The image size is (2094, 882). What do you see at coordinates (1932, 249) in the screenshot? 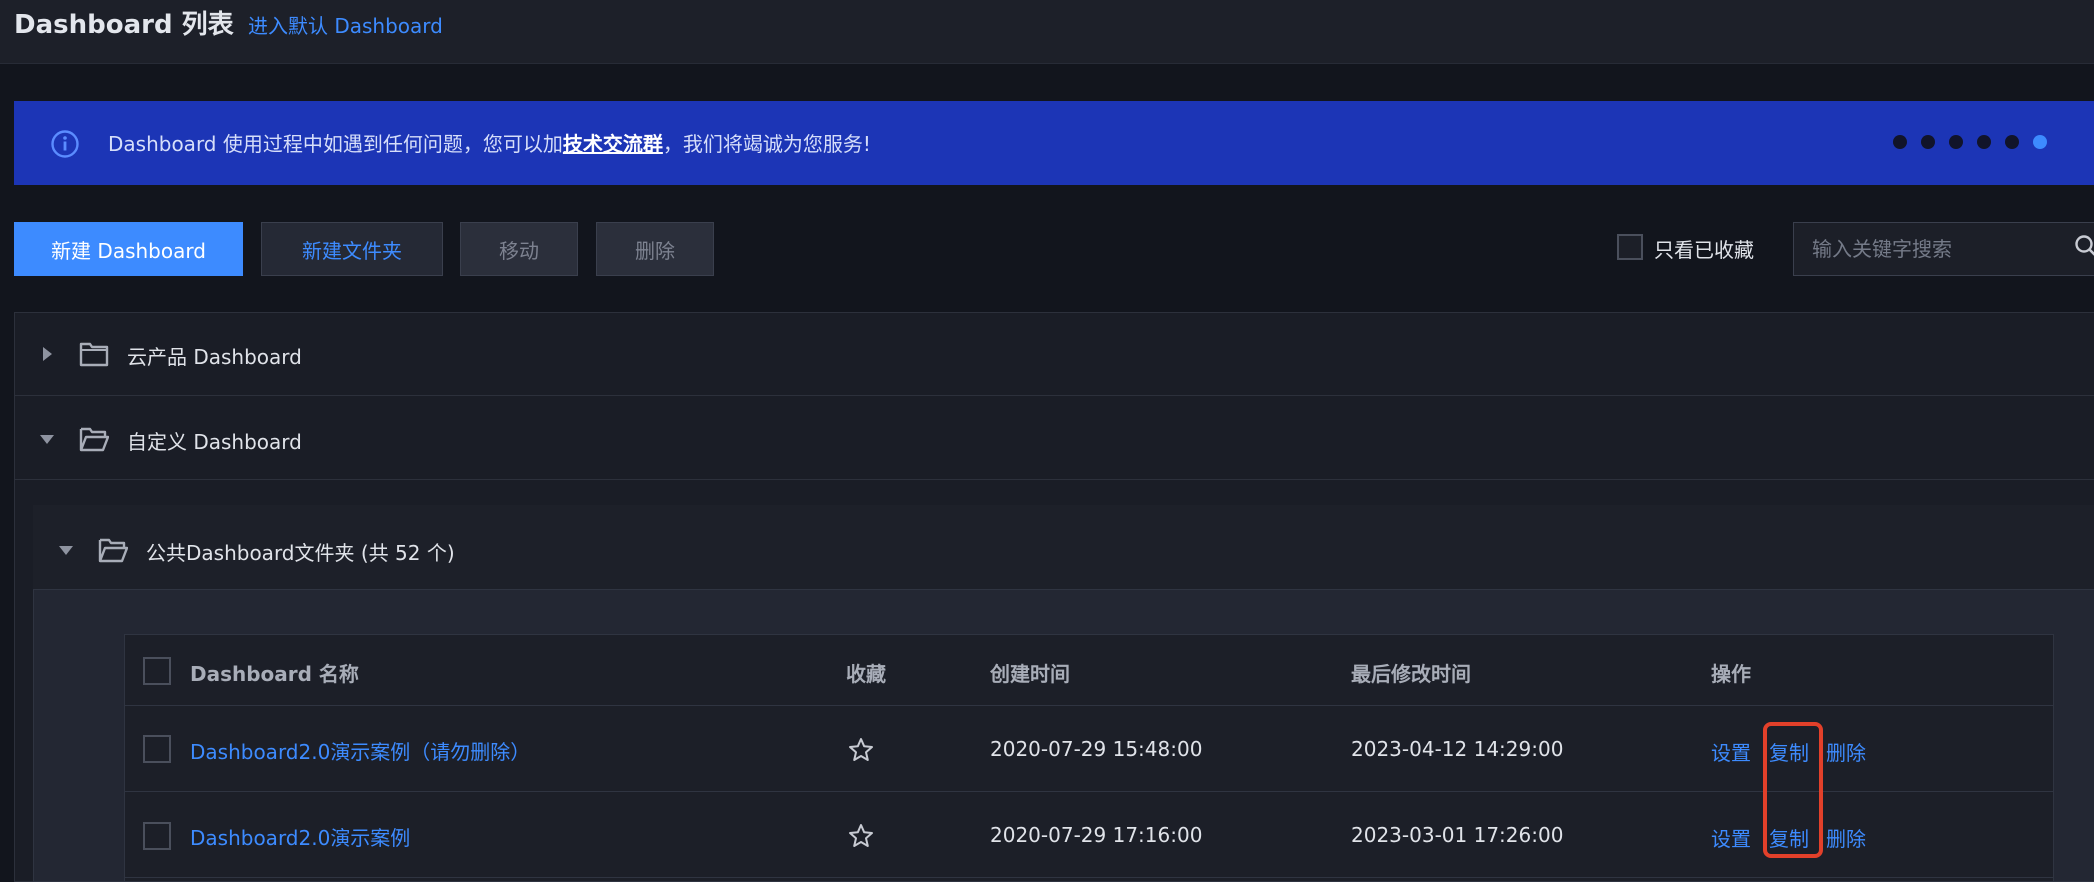
I see `search-input` at bounding box center [1932, 249].